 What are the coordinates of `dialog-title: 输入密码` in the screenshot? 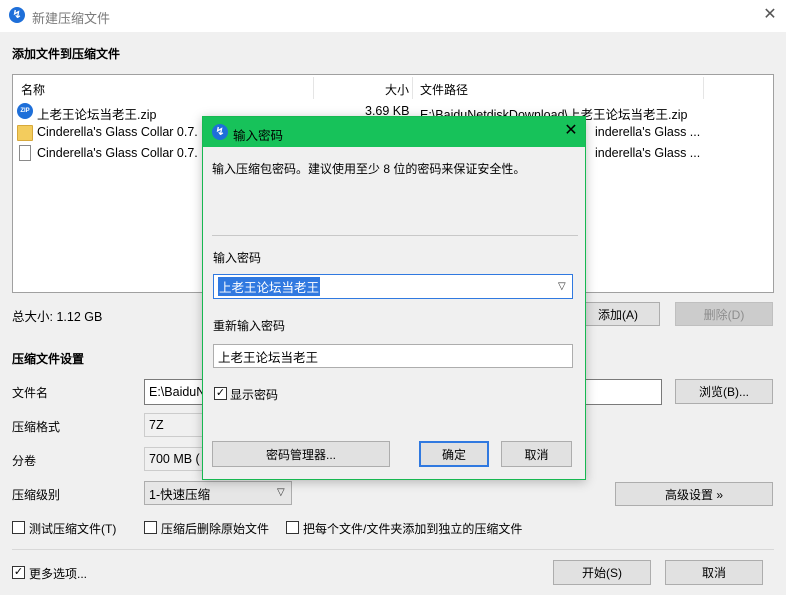 It's located at (258, 136).